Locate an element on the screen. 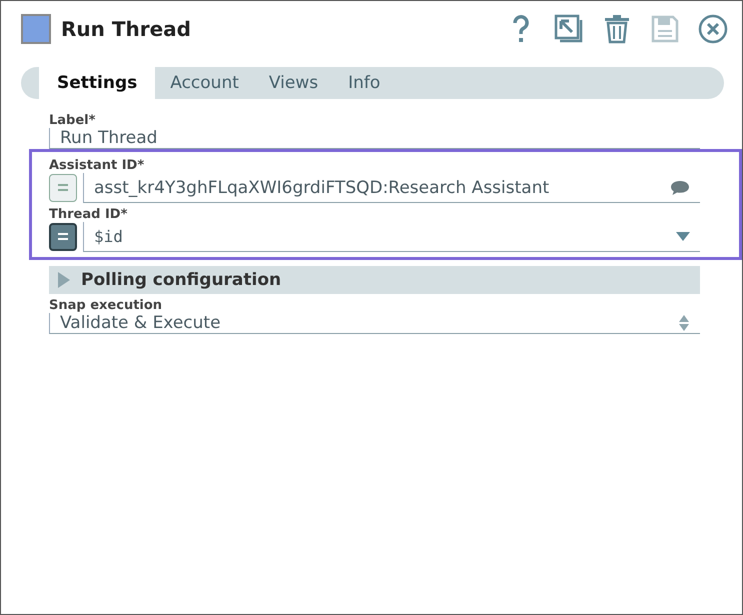 The width and height of the screenshot is (743, 615). tab: Account is located at coordinates (204, 83).